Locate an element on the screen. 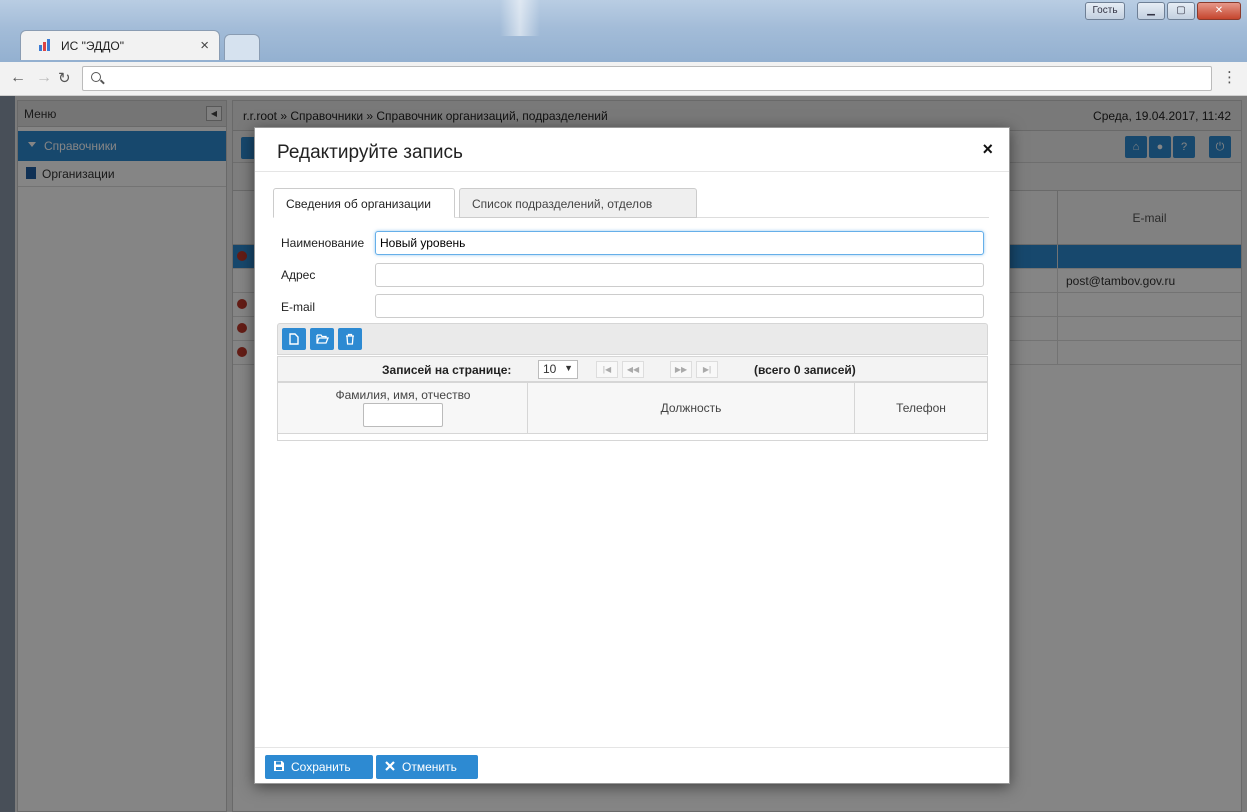 The height and width of the screenshot is (812, 1247). url-input is located at coordinates (654, 78).